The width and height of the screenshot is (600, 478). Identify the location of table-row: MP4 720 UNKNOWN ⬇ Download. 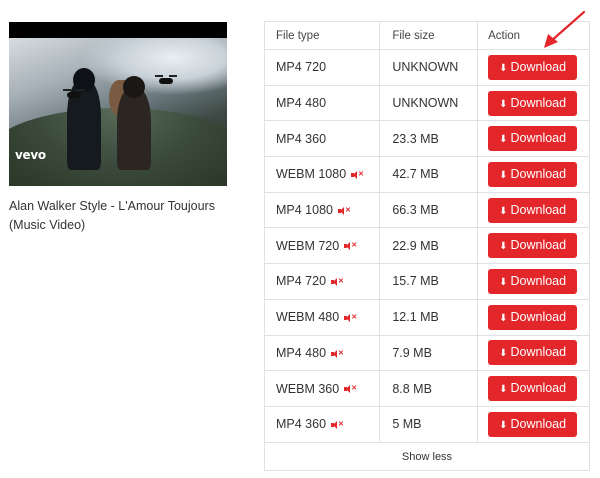
(426, 67).